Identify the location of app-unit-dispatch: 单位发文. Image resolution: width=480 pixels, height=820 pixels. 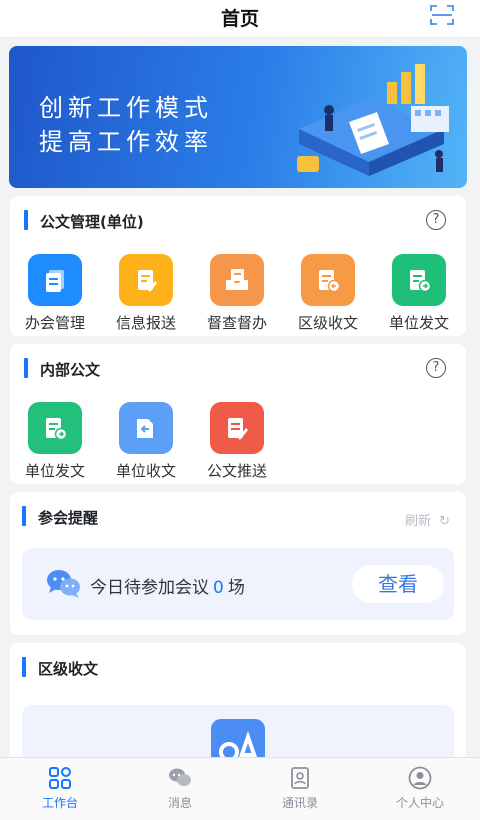
(419, 293).